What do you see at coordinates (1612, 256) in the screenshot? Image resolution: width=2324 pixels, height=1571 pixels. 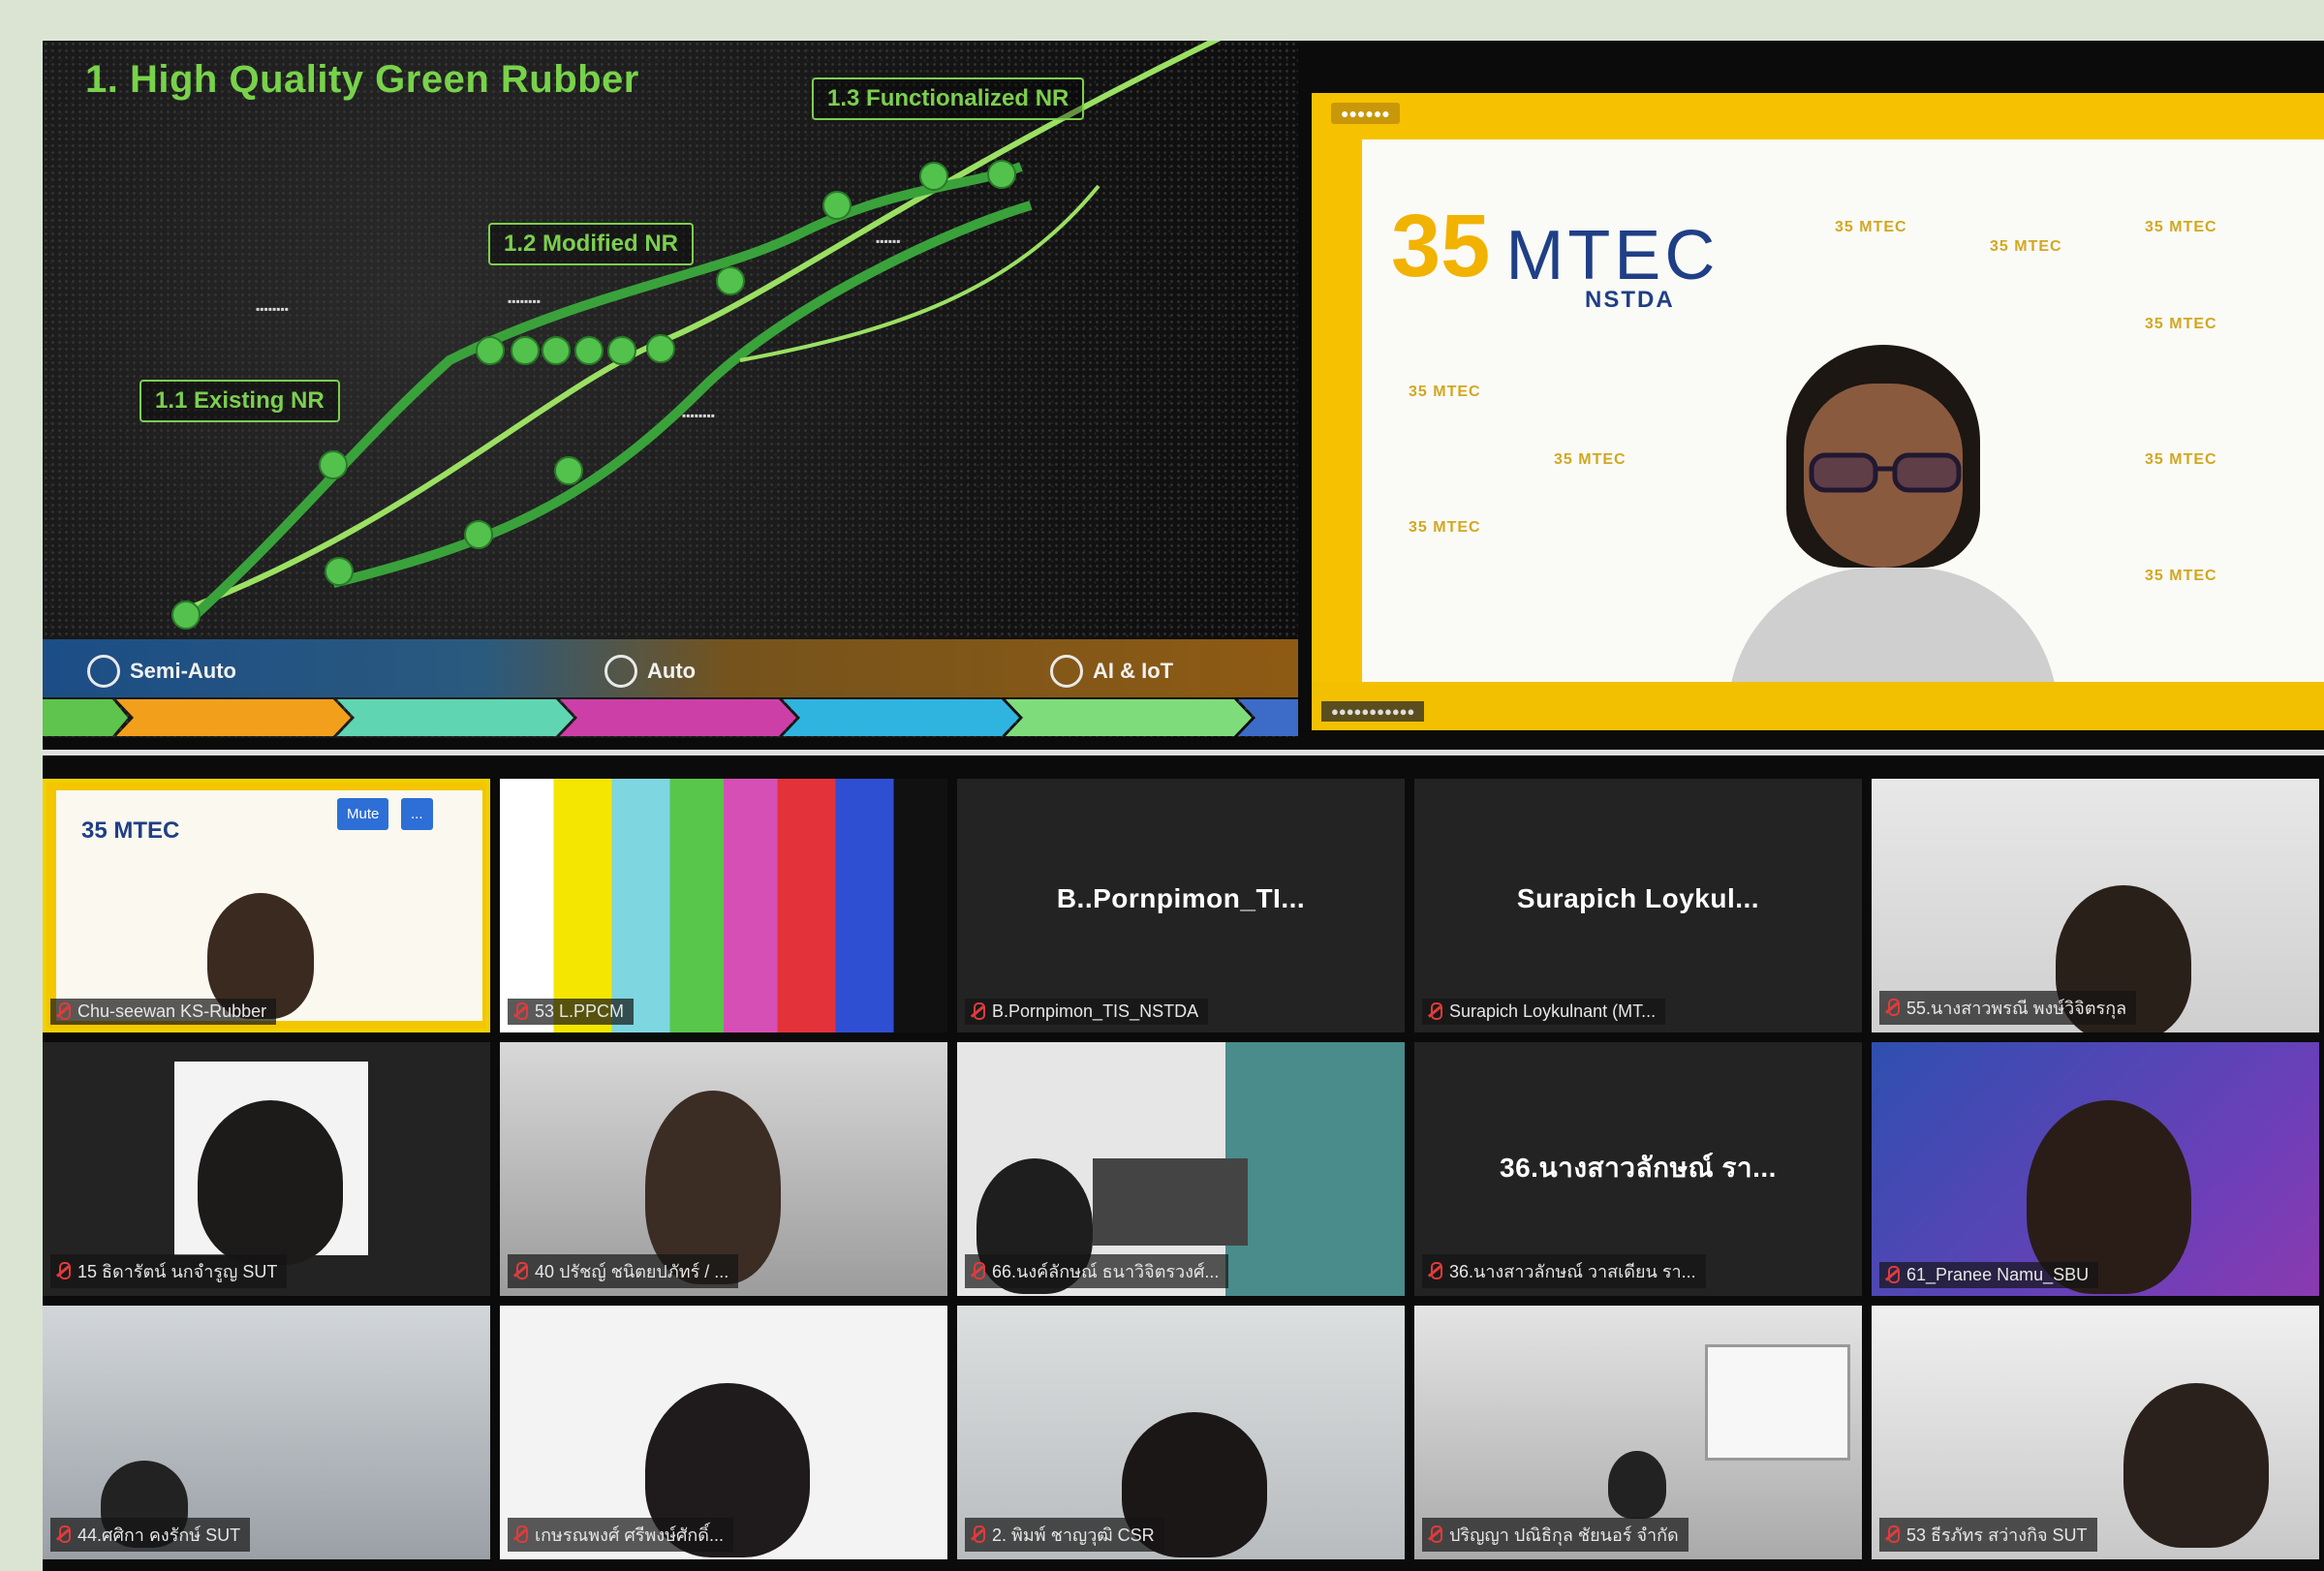 I see `logo-name: MTEC` at bounding box center [1612, 256].